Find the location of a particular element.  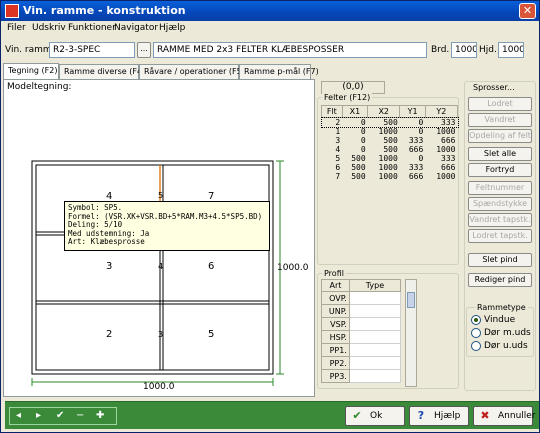

profil-row: OVP. is located at coordinates (361, 298).